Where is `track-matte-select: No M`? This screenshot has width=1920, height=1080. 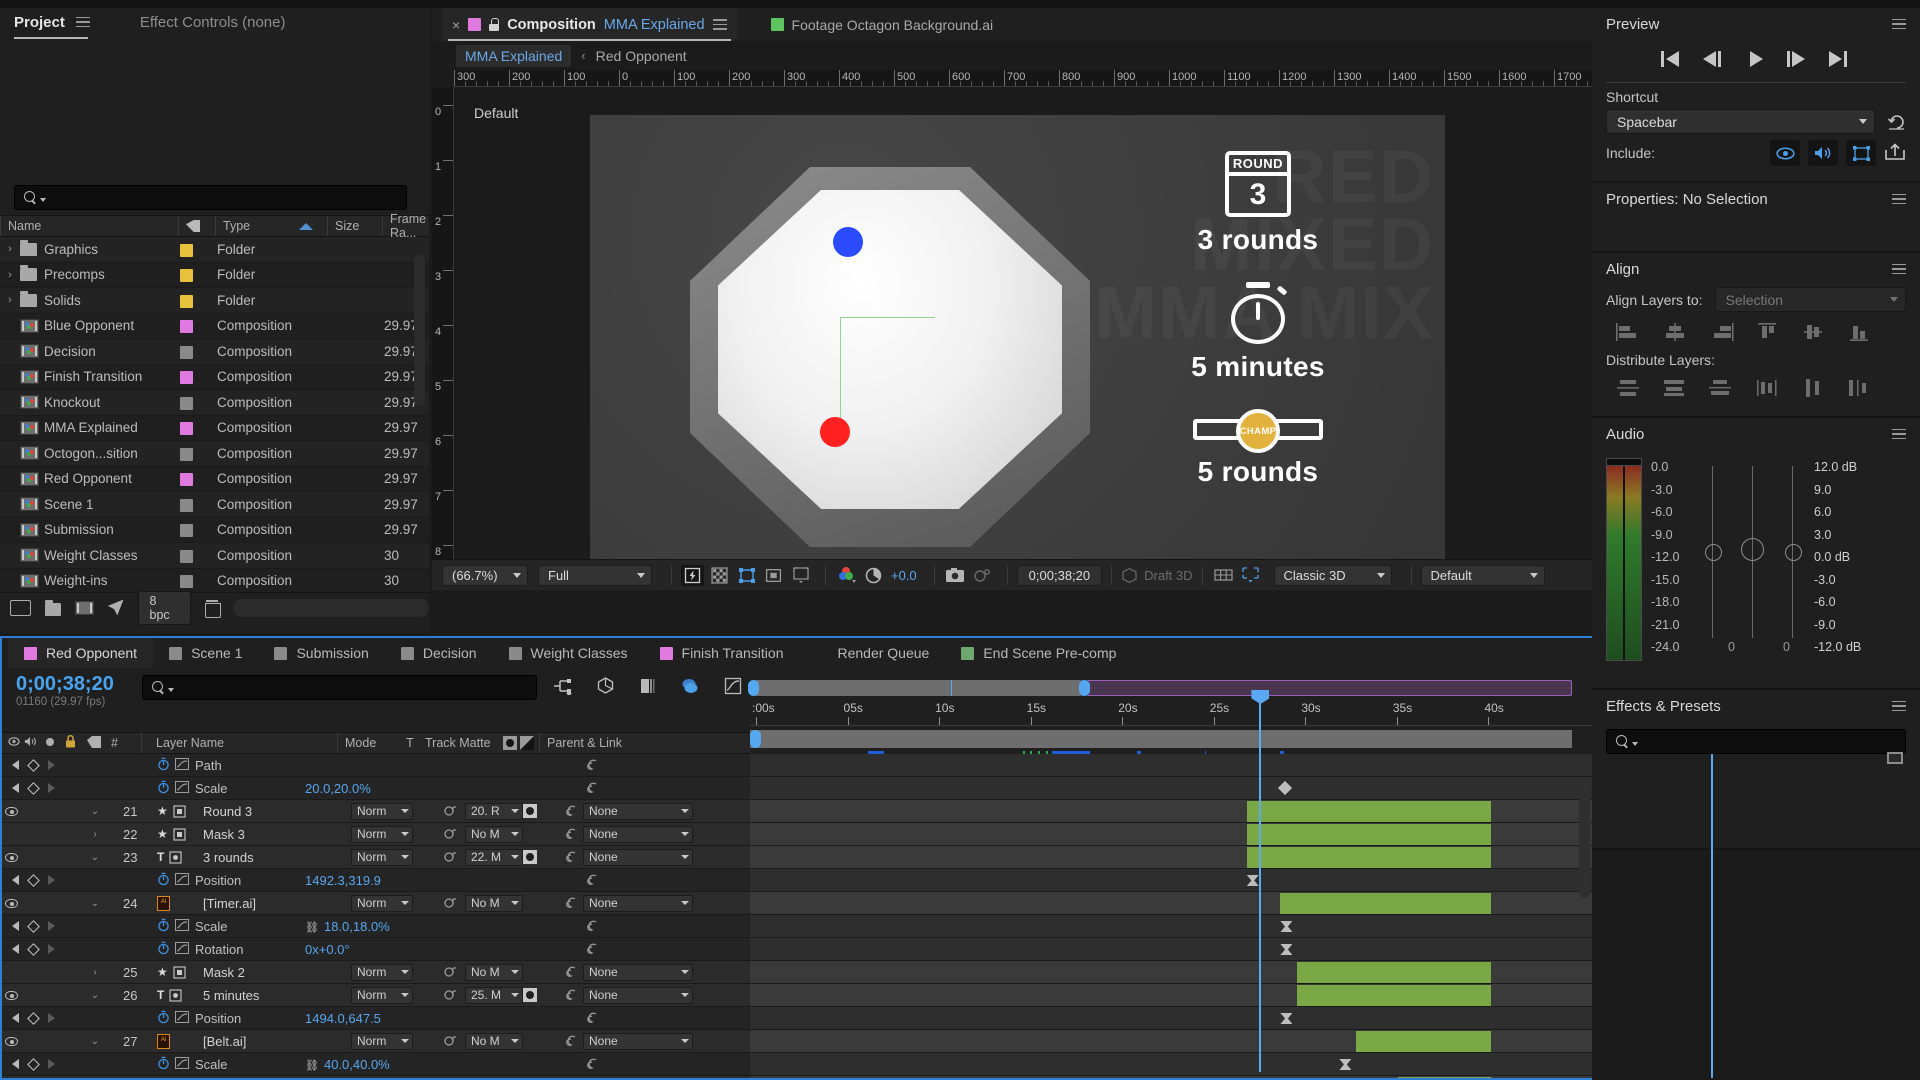
track-matte-select: No M is located at coordinates (494, 834).